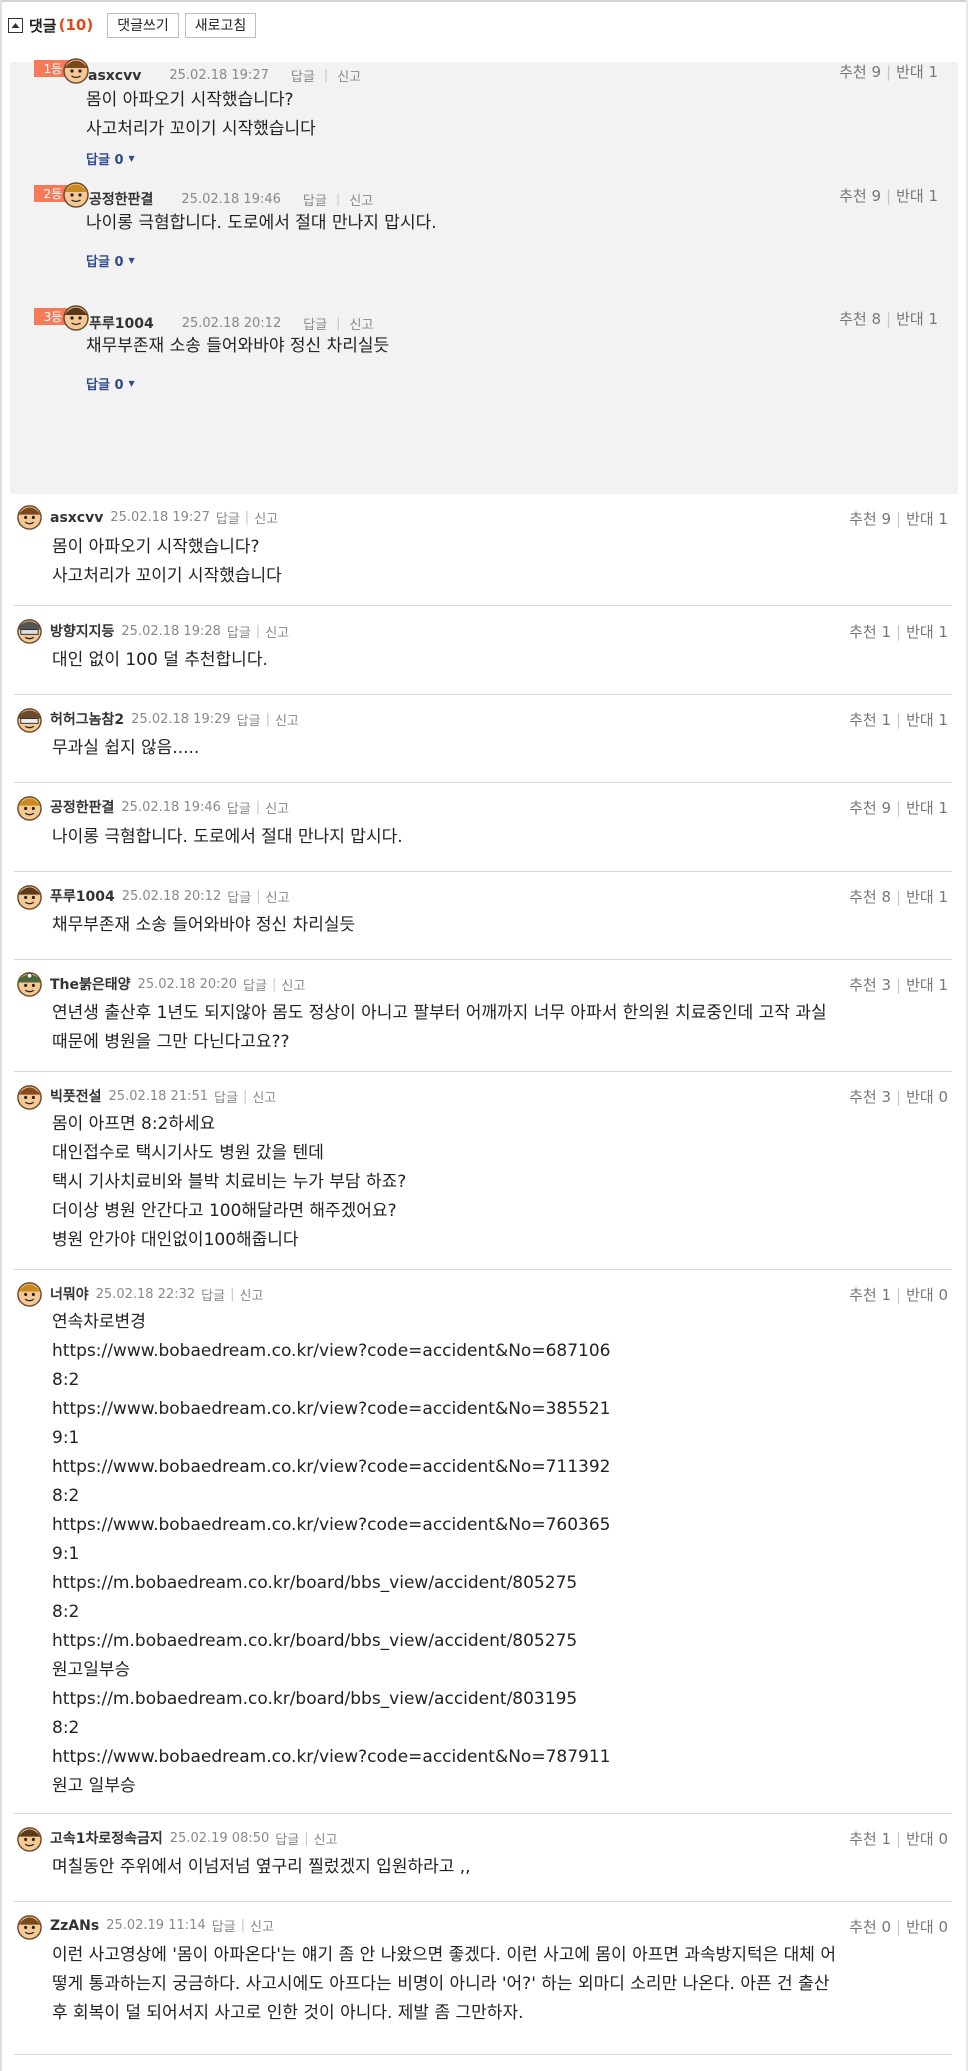  What do you see at coordinates (106, 1838) in the screenshot?
I see `author-nick: 고속1차로정속금지` at bounding box center [106, 1838].